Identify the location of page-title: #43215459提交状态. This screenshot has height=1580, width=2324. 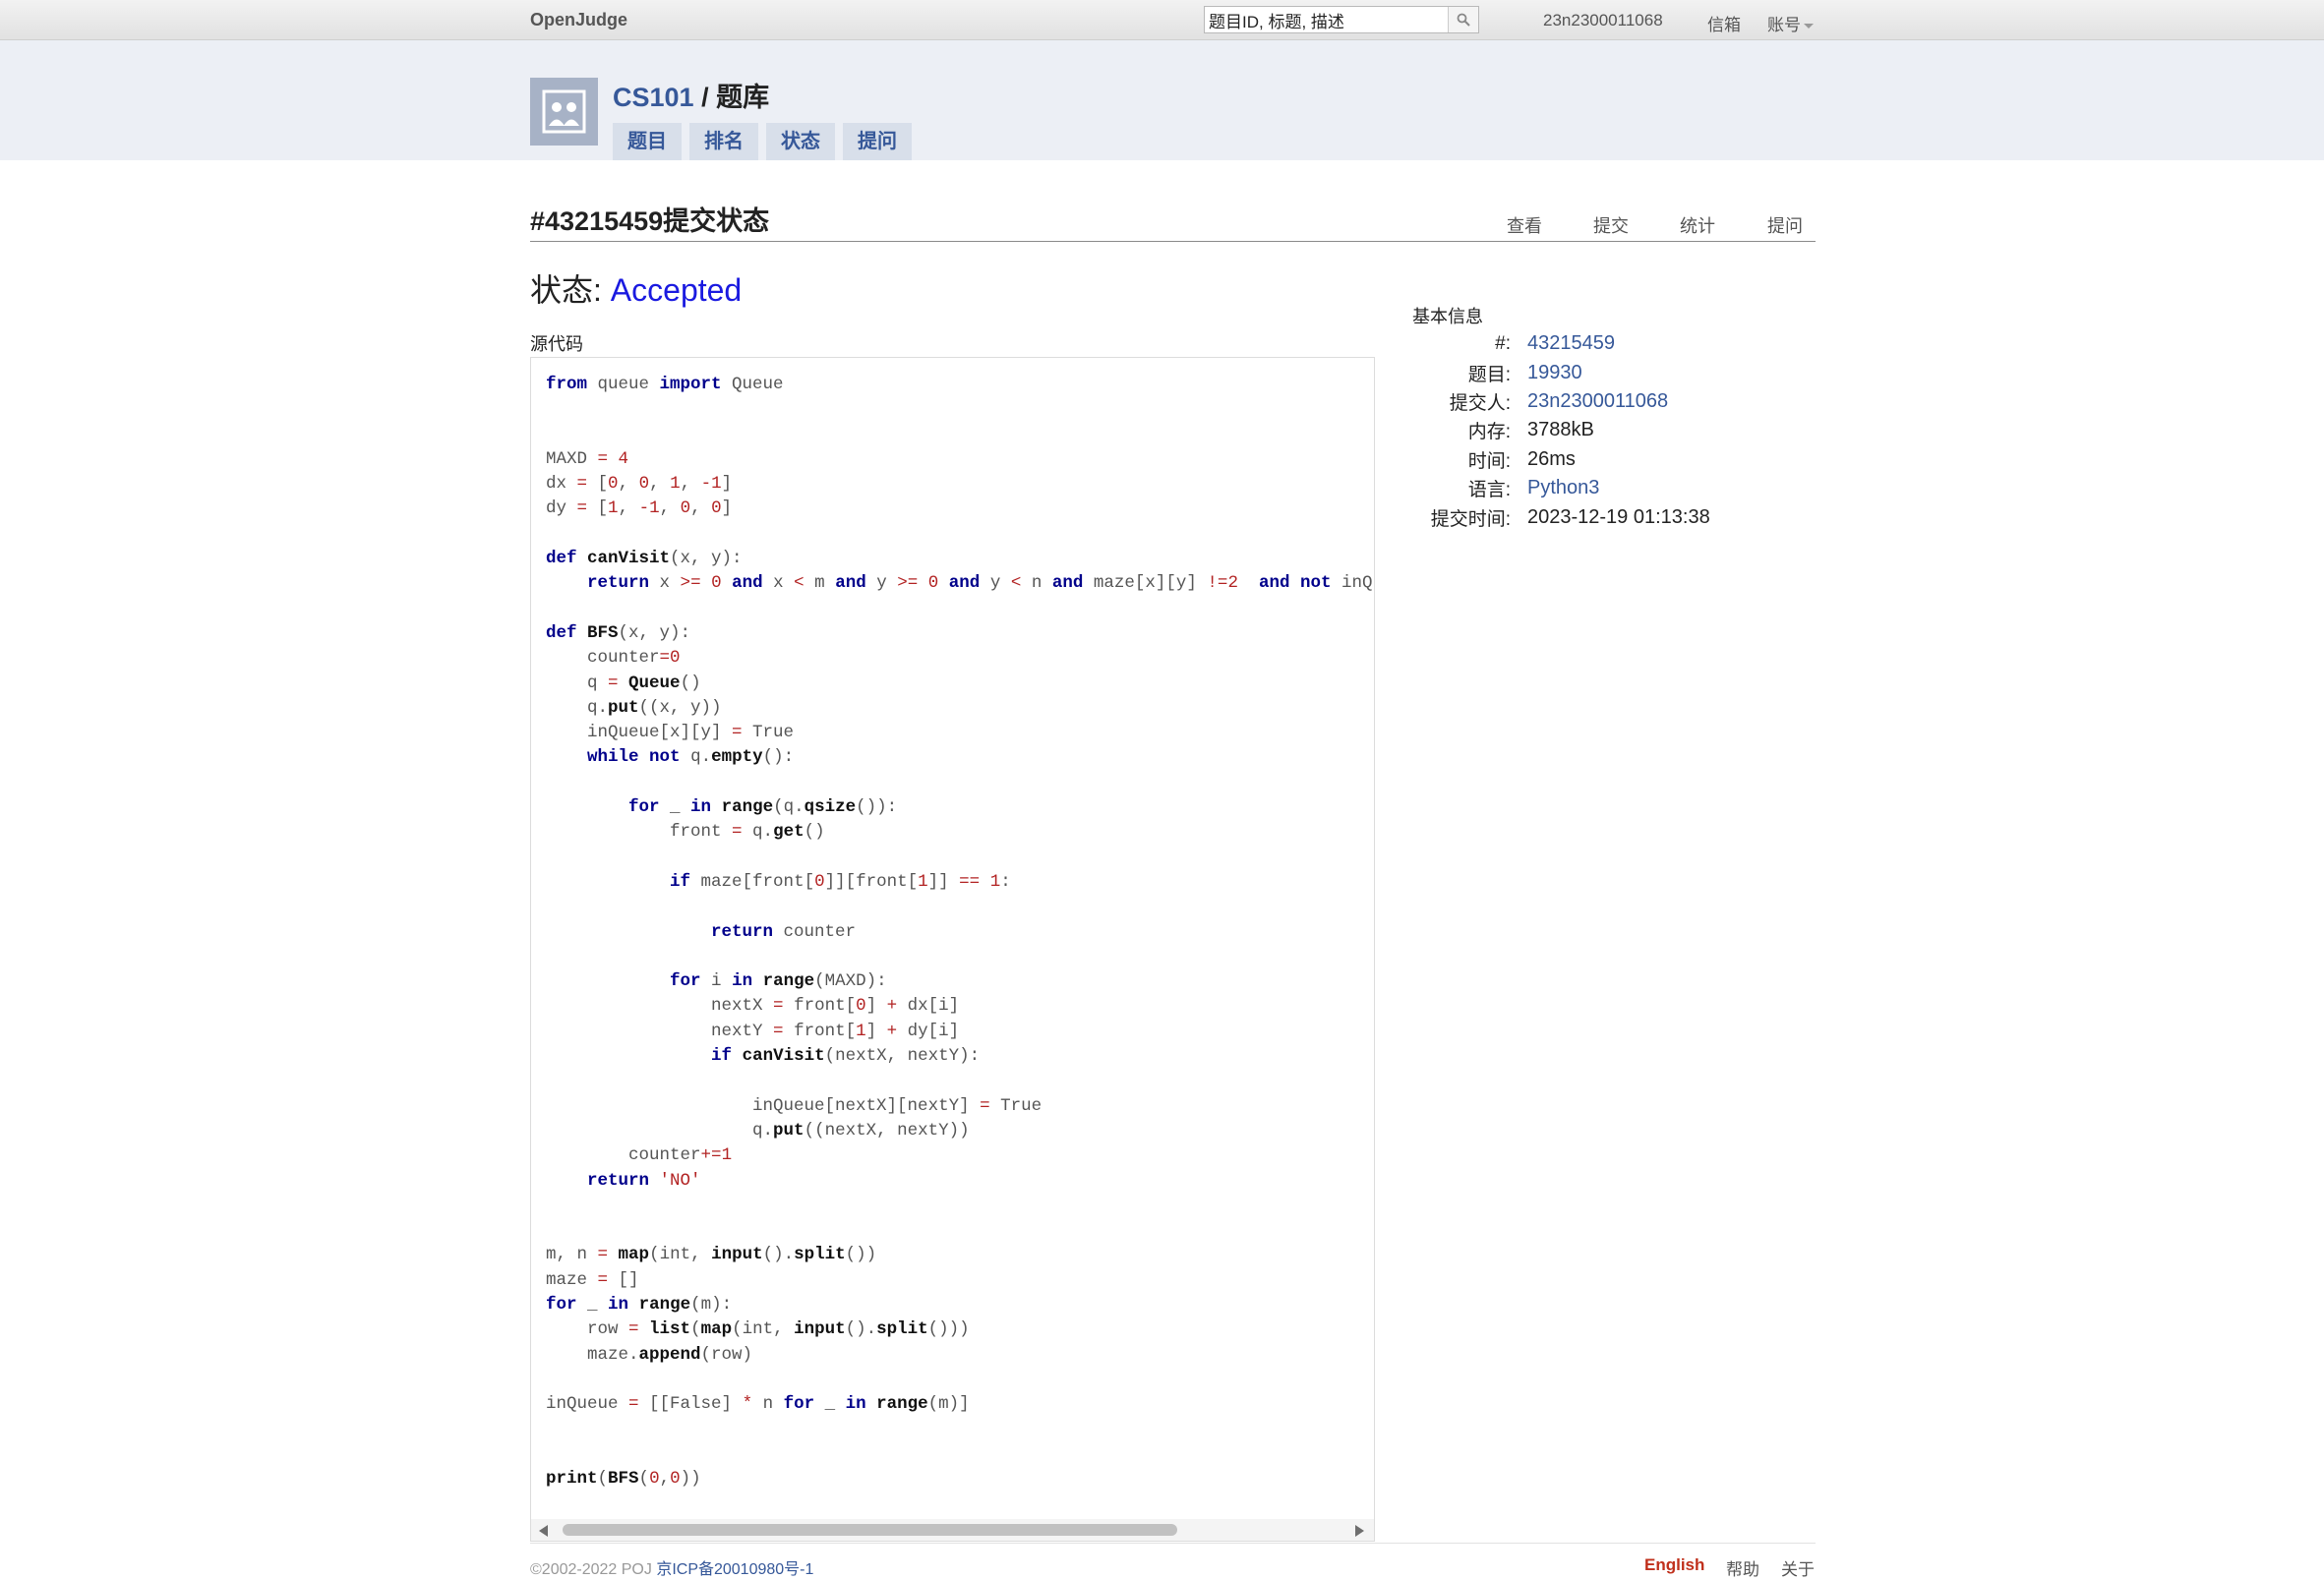
(650, 221).